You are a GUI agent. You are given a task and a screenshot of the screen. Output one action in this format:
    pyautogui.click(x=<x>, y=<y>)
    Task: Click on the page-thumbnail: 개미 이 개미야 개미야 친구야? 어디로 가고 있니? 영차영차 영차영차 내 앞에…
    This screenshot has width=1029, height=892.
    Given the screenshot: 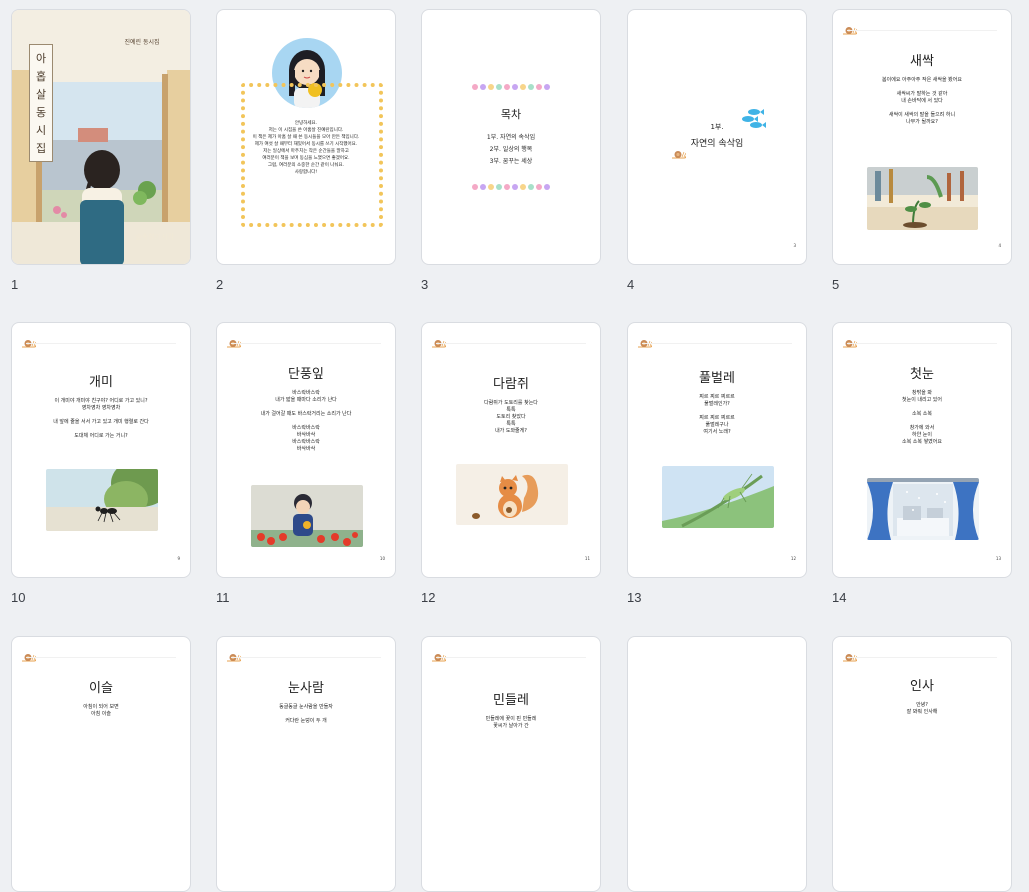 What is the action you would take?
    pyautogui.click(x=101, y=450)
    